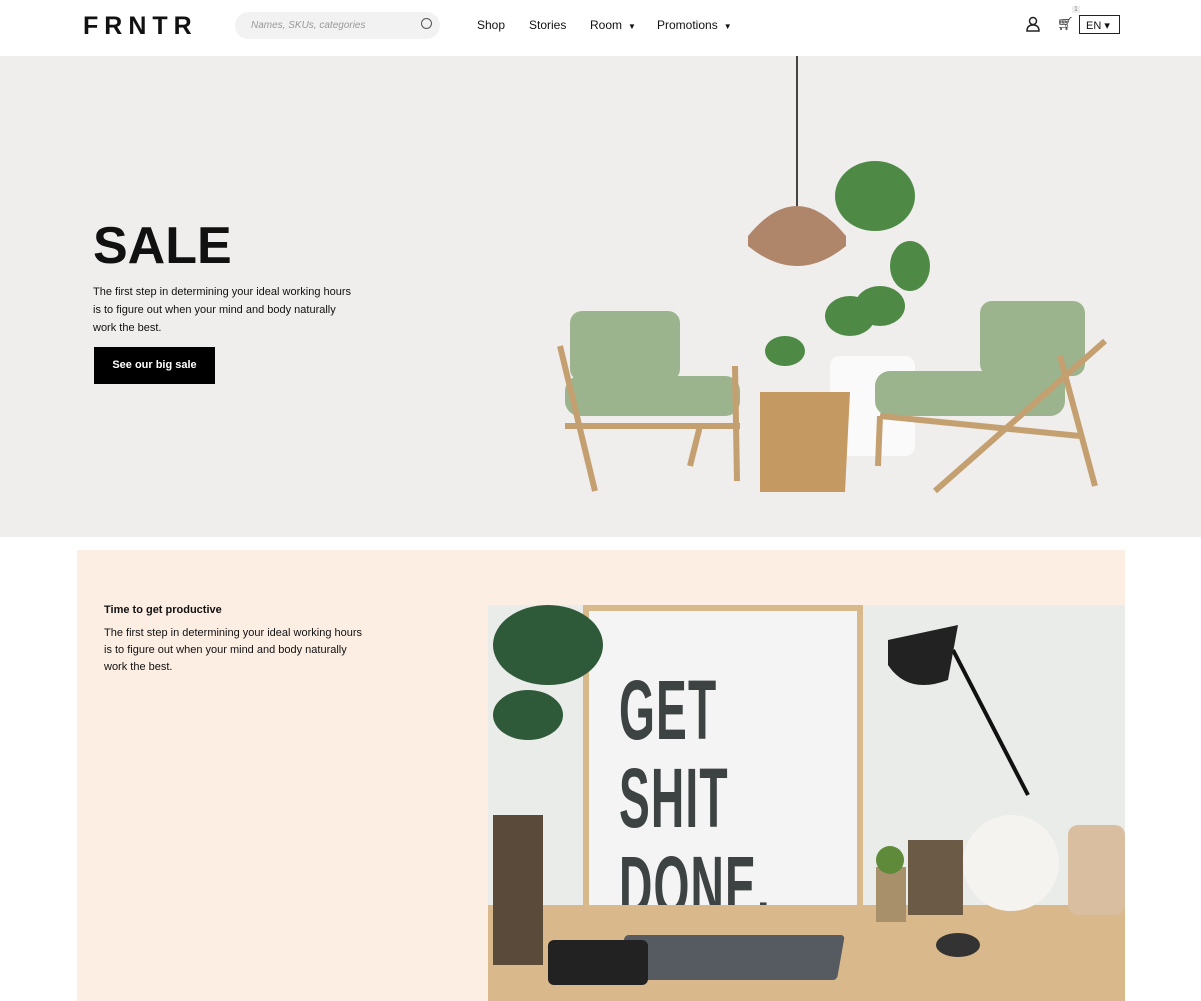  I want to click on search-placeholder: Names, SKUs, categories, so click(308, 25).